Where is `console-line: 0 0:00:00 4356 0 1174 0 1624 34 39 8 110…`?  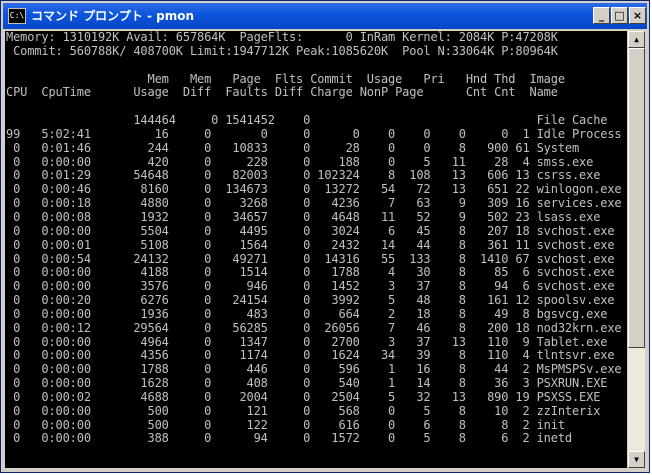 console-line: 0 0:00:00 4356 0 1174 0 1624 34 39 8 110… is located at coordinates (310, 355).